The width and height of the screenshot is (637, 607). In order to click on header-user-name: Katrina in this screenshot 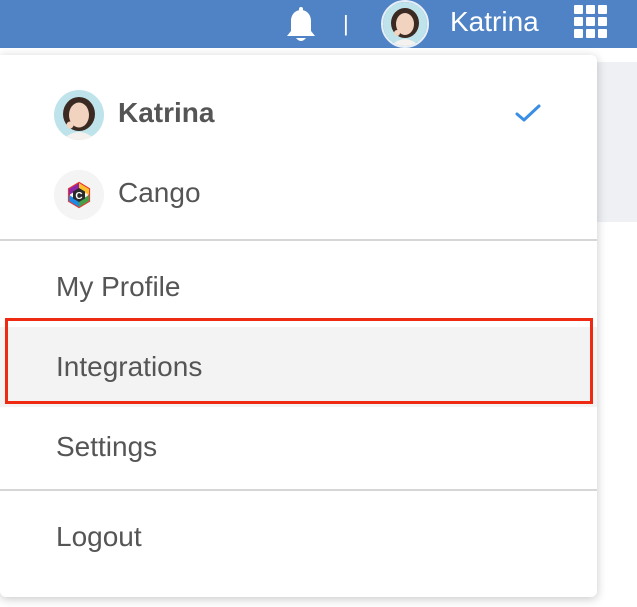, I will do `click(494, 22)`.